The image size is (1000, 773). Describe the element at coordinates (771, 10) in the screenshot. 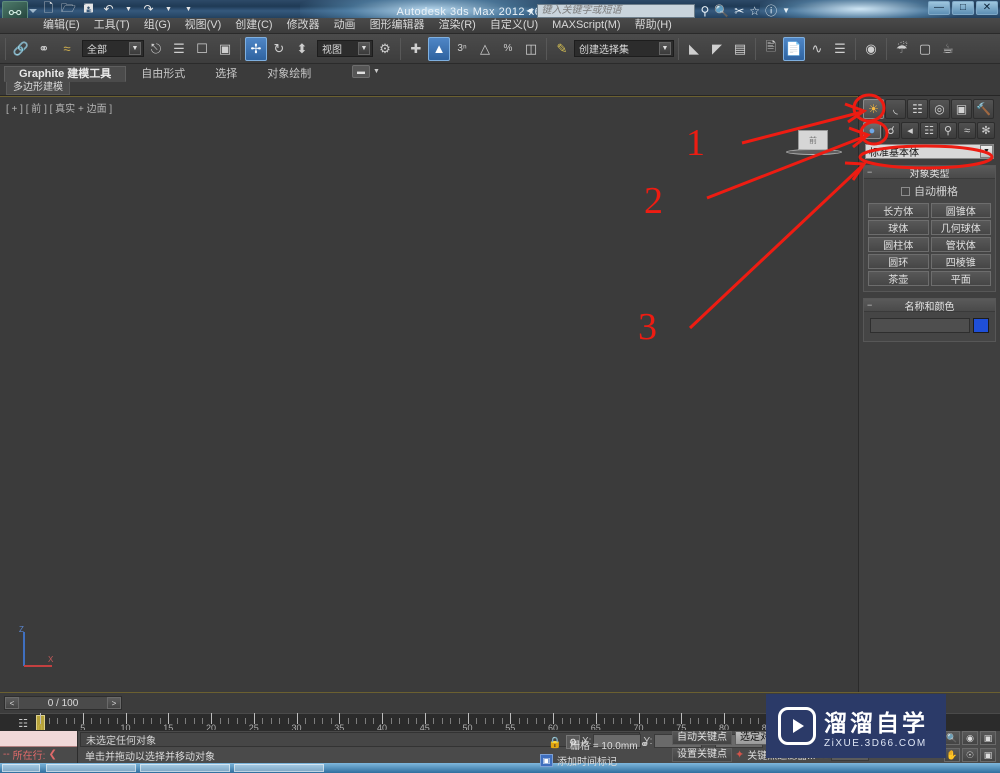

I see `help-icon: ⓘ` at that location.